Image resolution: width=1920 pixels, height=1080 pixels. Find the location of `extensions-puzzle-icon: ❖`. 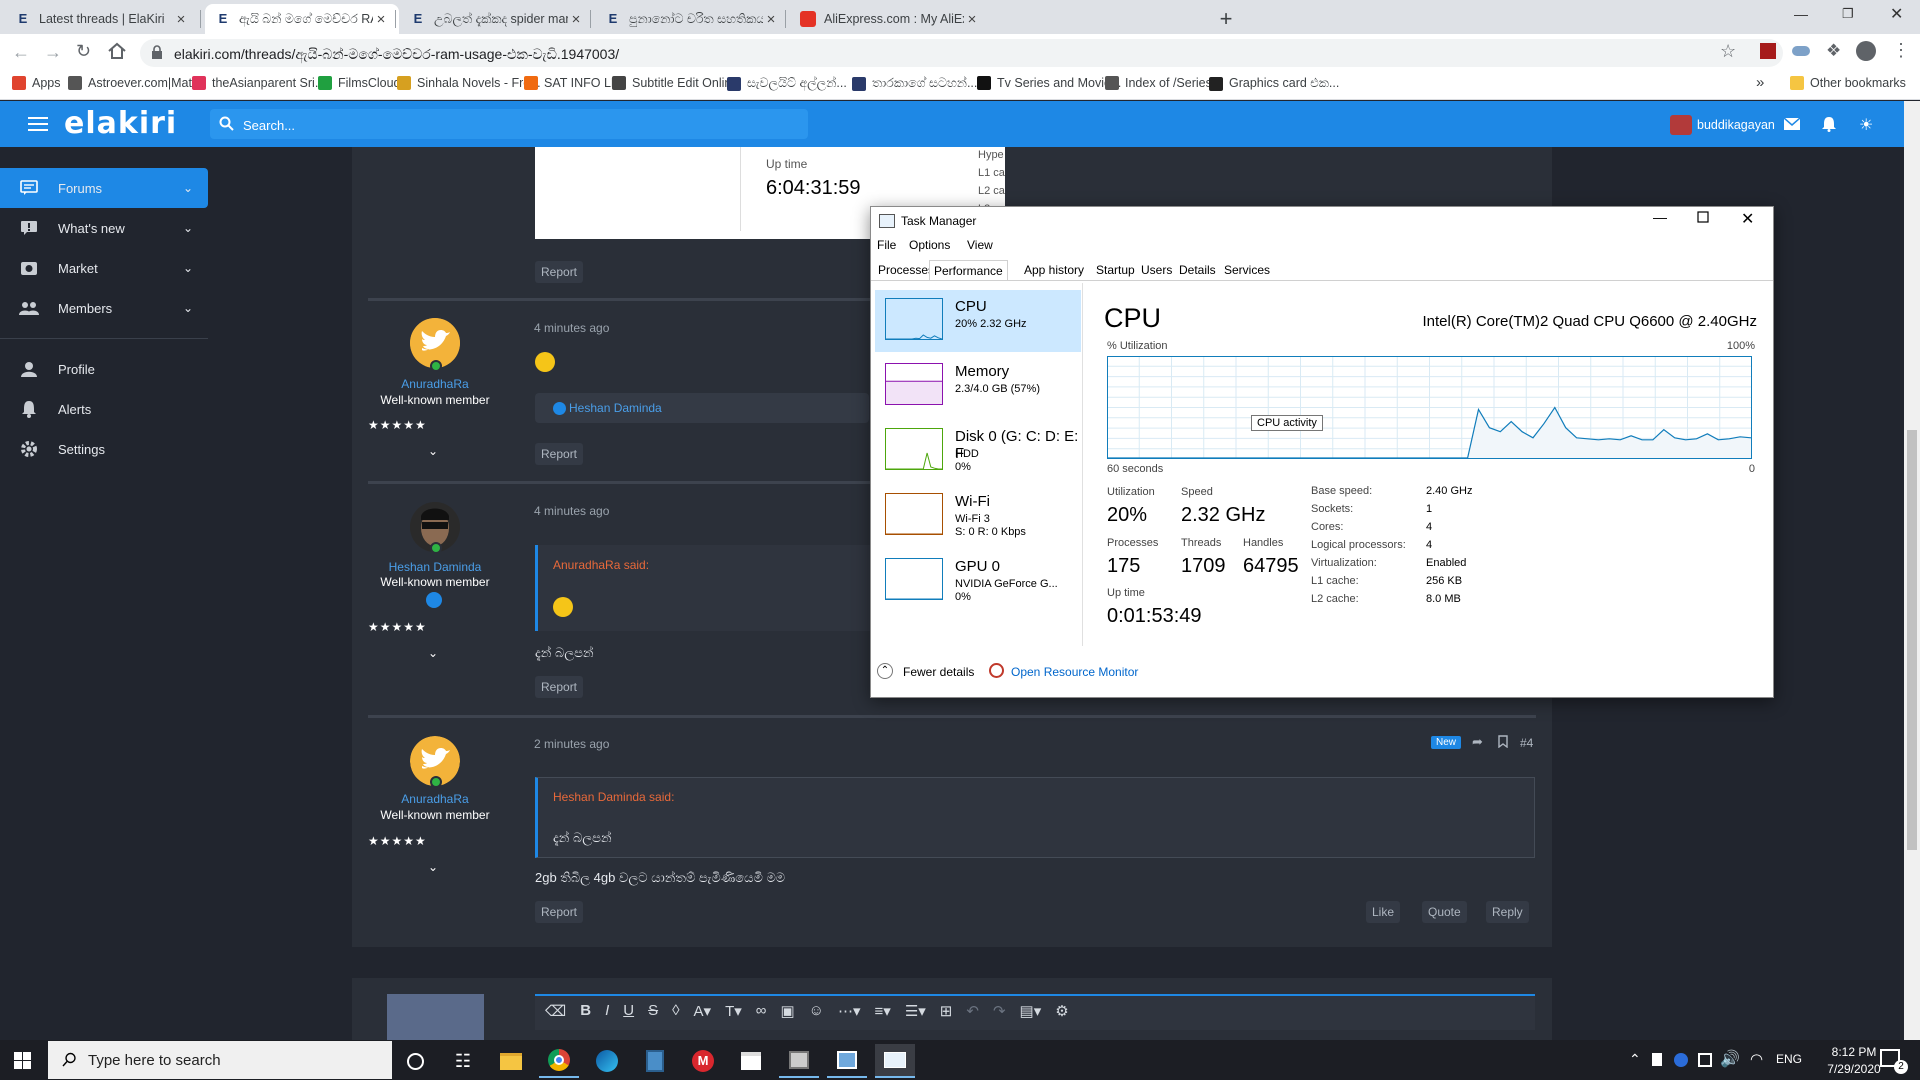

extensions-puzzle-icon: ❖ is located at coordinates (1833, 51).